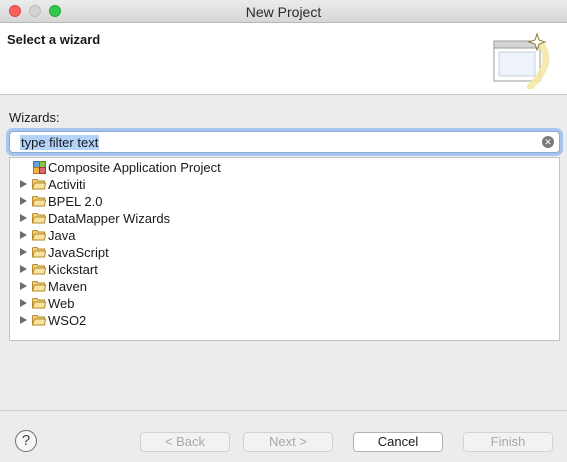  I want to click on finish-button: Finish, so click(508, 442).